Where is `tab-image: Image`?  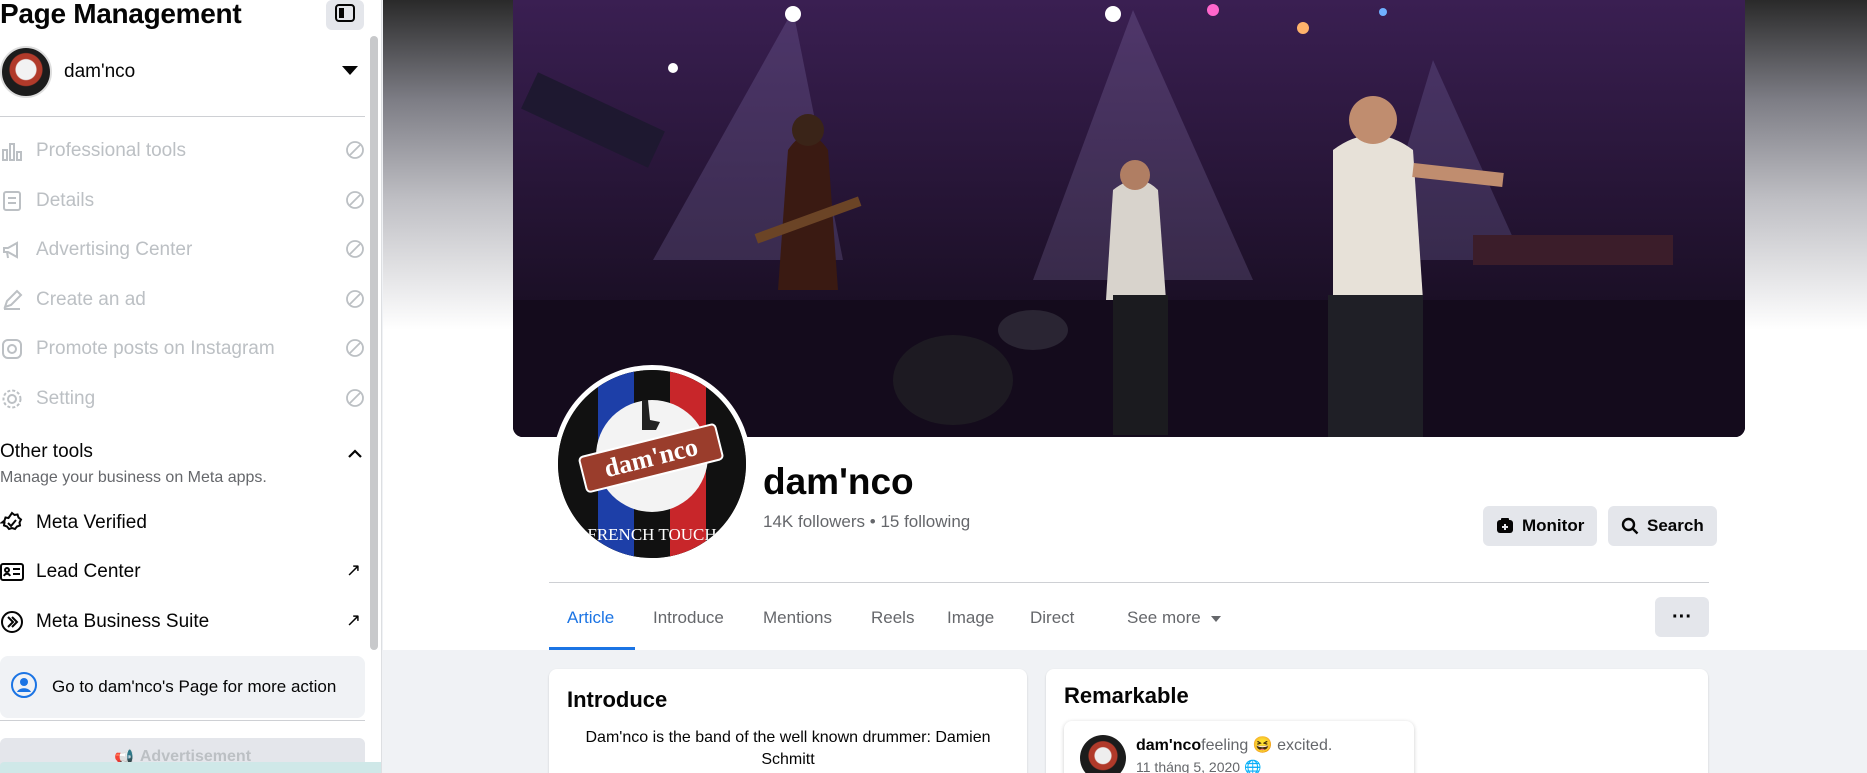
tab-image: Image is located at coordinates (970, 625).